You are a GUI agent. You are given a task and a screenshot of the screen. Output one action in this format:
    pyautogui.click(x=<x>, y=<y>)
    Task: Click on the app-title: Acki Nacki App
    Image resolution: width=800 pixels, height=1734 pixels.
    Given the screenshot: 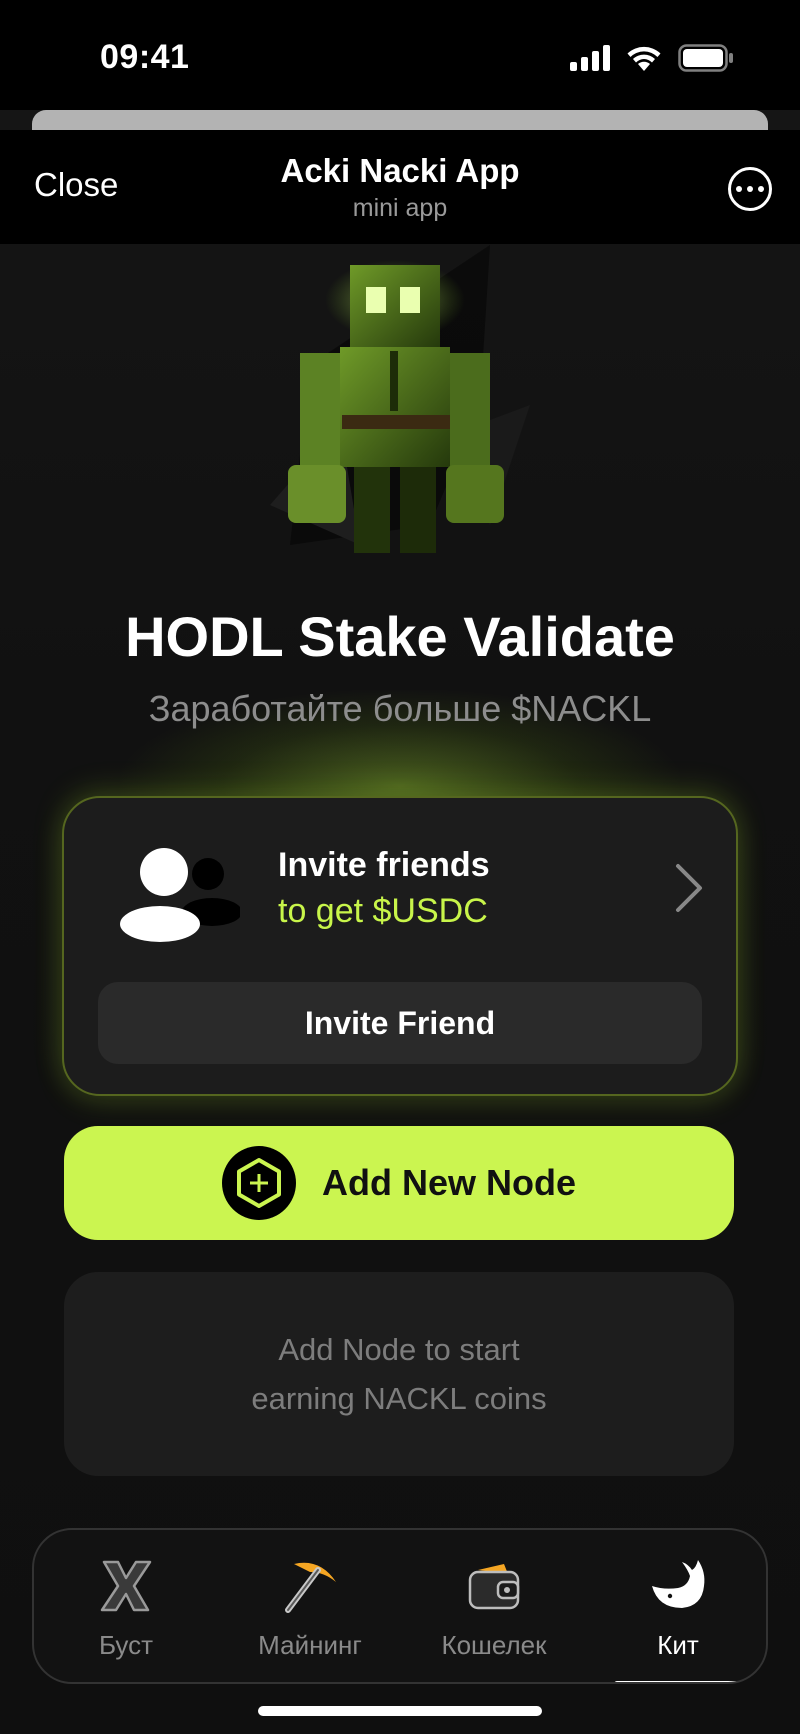 What is the action you would take?
    pyautogui.click(x=400, y=170)
    